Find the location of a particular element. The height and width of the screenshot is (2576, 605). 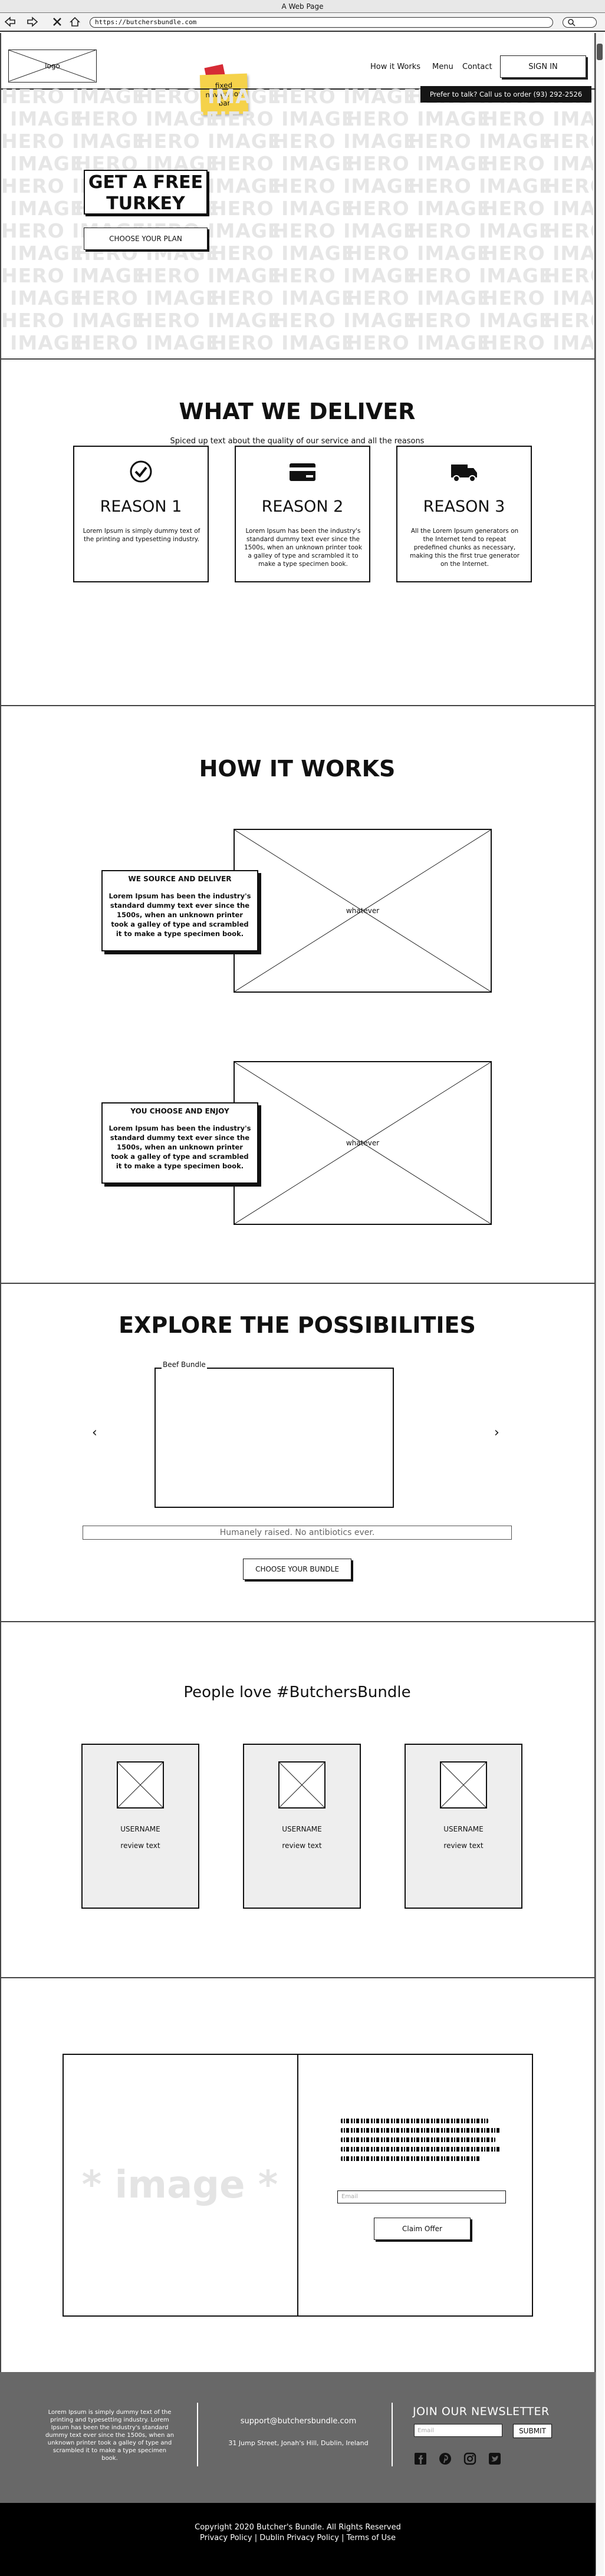

logo-label: logo is located at coordinates (52, 66).